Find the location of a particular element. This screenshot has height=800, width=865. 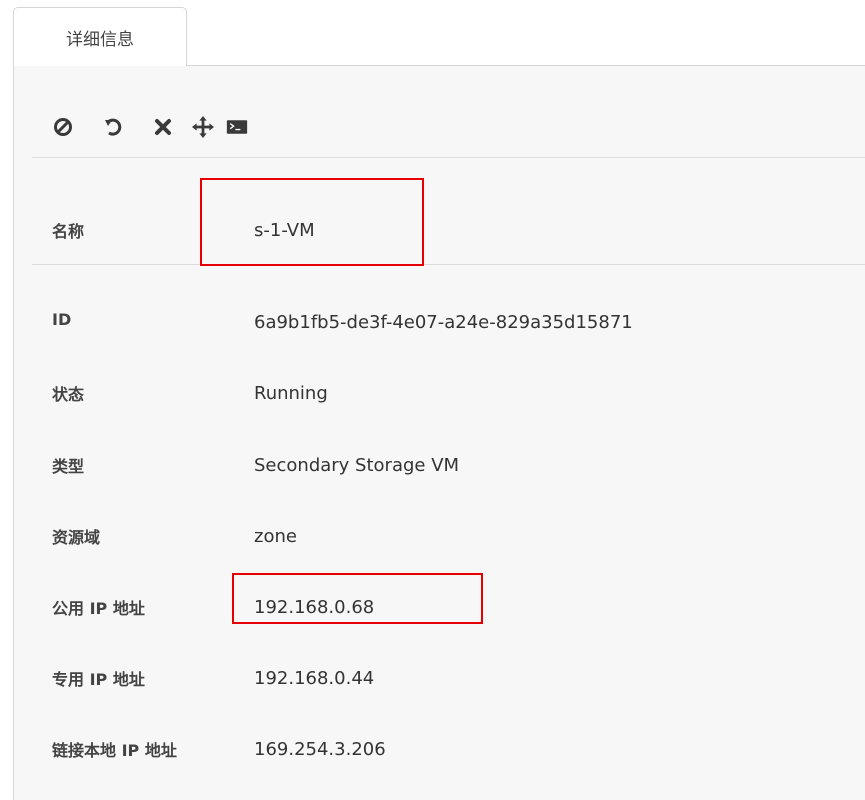

name-divider is located at coordinates (448, 264).